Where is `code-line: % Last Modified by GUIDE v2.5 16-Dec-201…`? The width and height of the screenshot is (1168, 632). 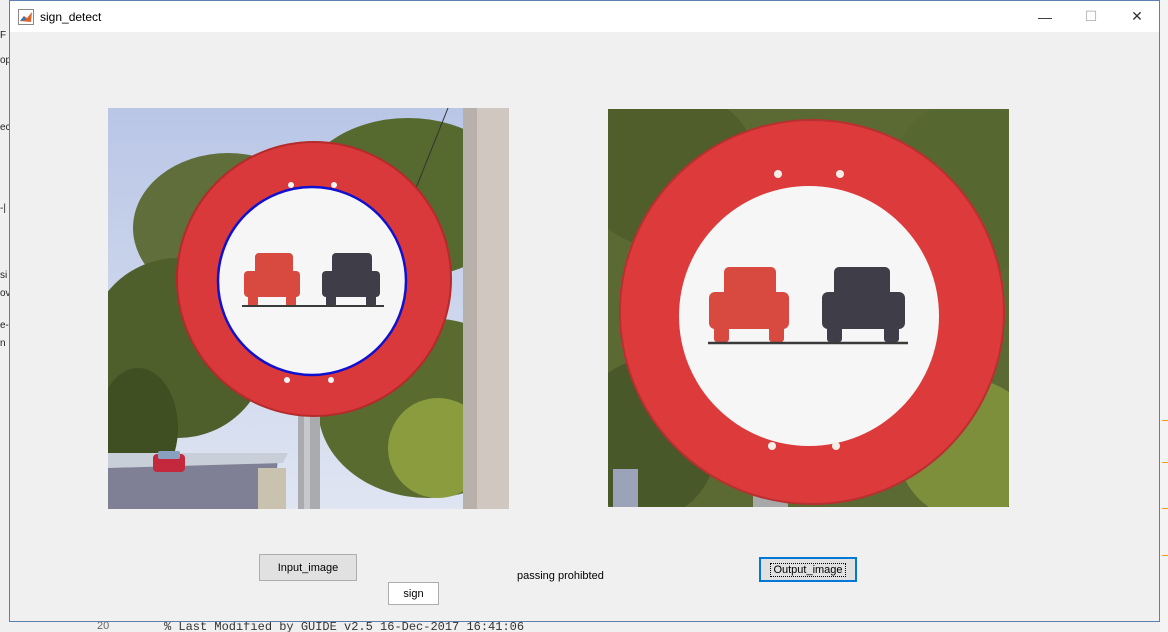 code-line: % Last Modified by GUIDE v2.5 16-Dec-201… is located at coordinates (344, 627).